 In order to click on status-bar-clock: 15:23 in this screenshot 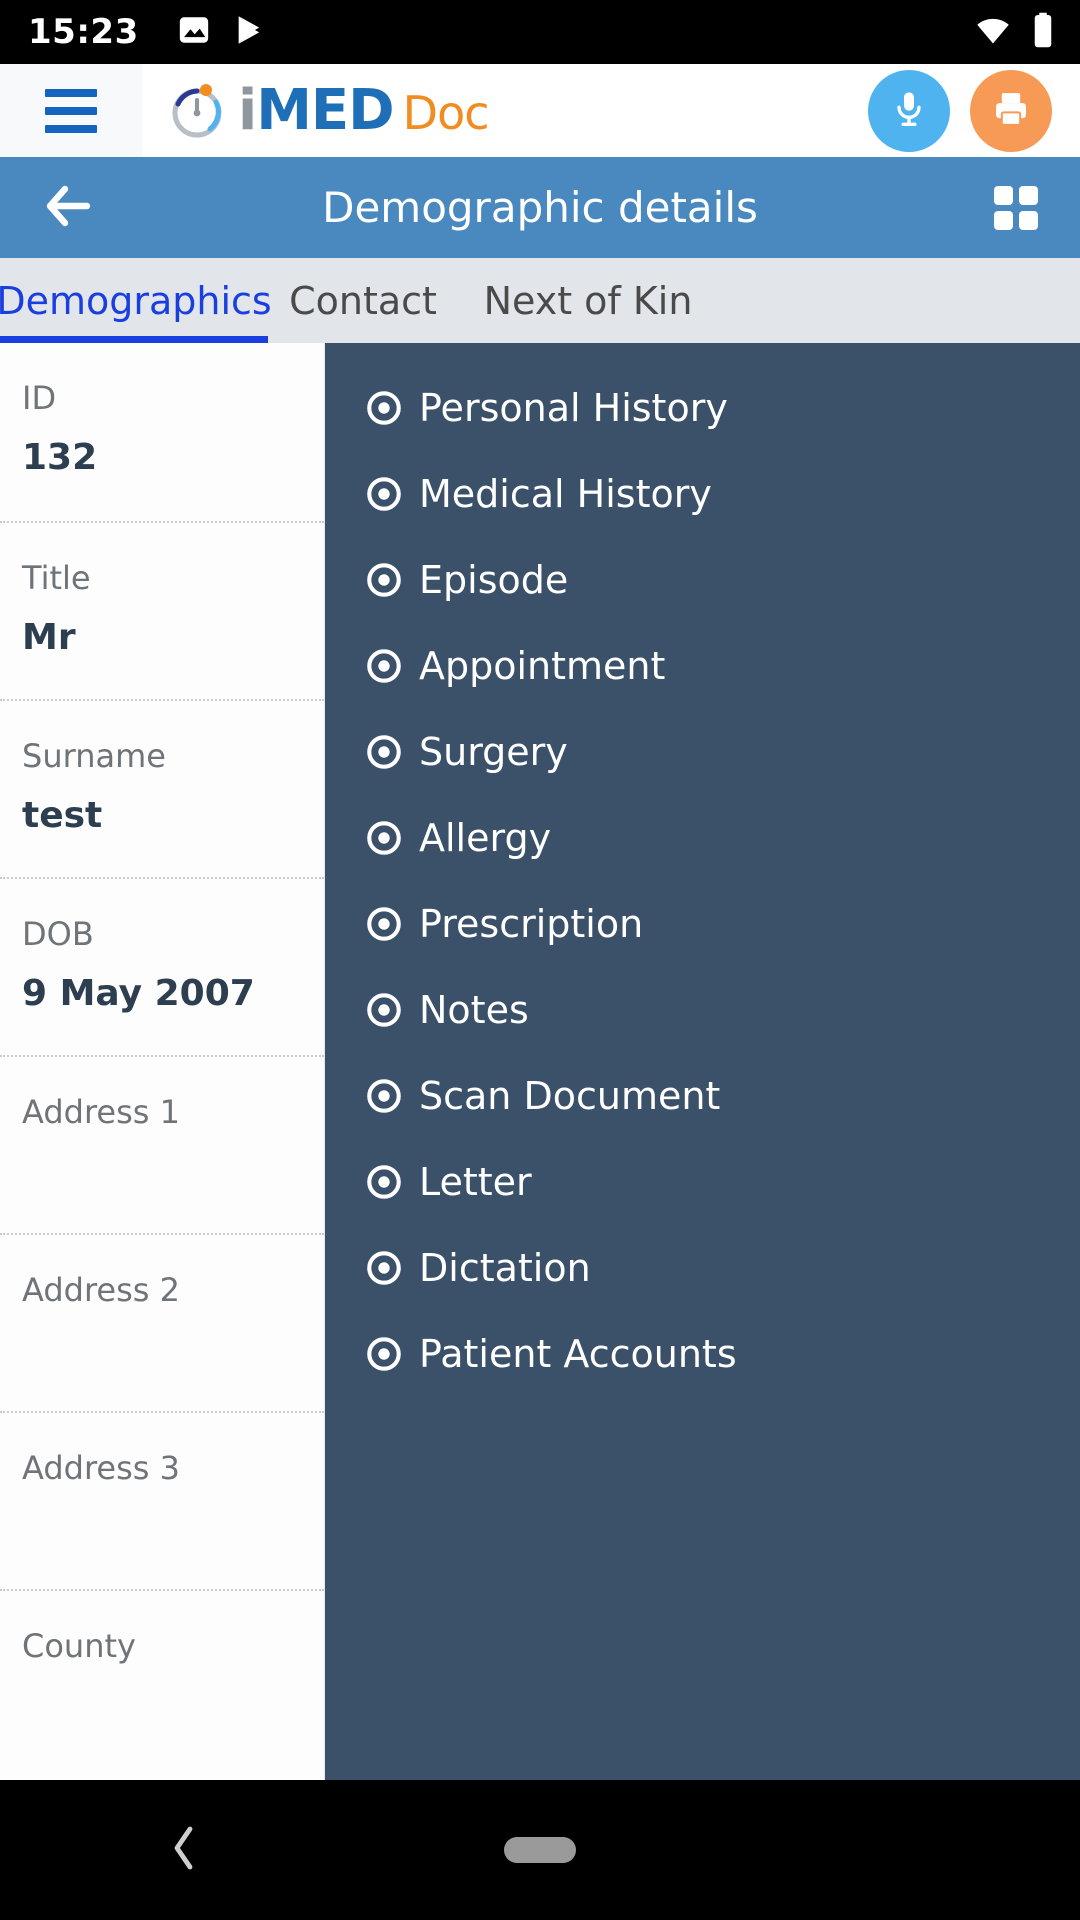, I will do `click(83, 32)`.